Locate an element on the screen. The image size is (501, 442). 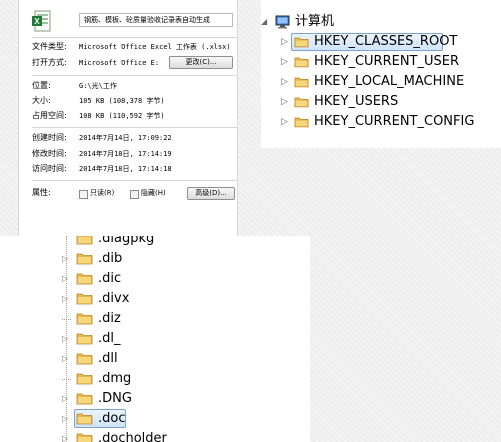
computer-icon is located at coordinates (282, 22).